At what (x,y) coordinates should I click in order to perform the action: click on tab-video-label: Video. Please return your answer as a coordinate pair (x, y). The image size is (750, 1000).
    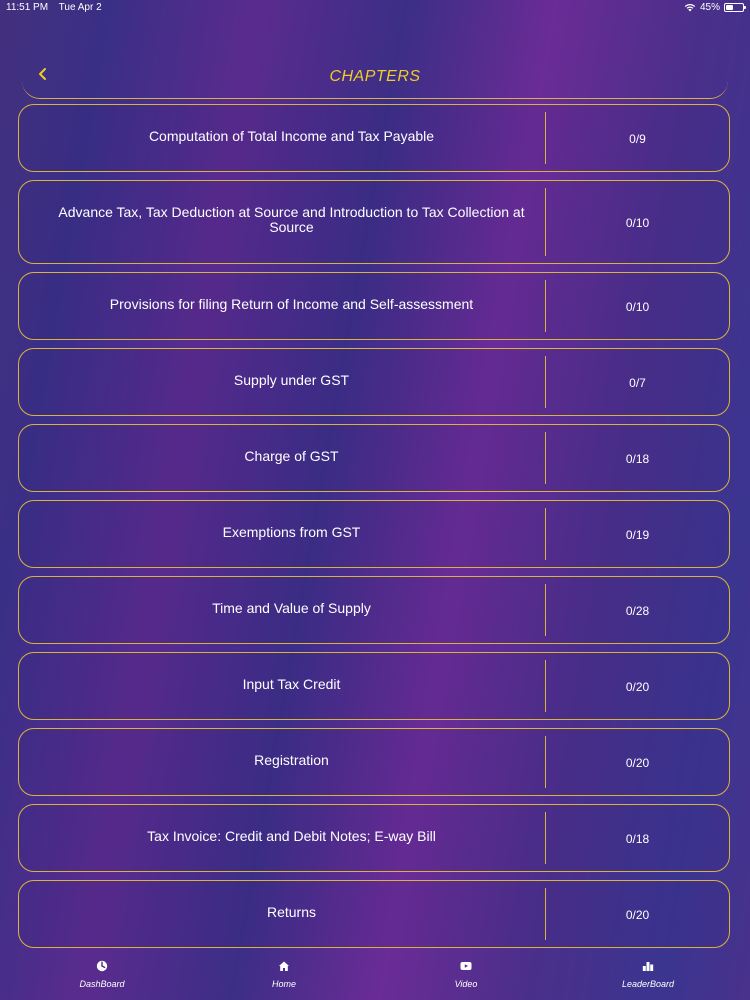
    Looking at the image, I should click on (466, 984).